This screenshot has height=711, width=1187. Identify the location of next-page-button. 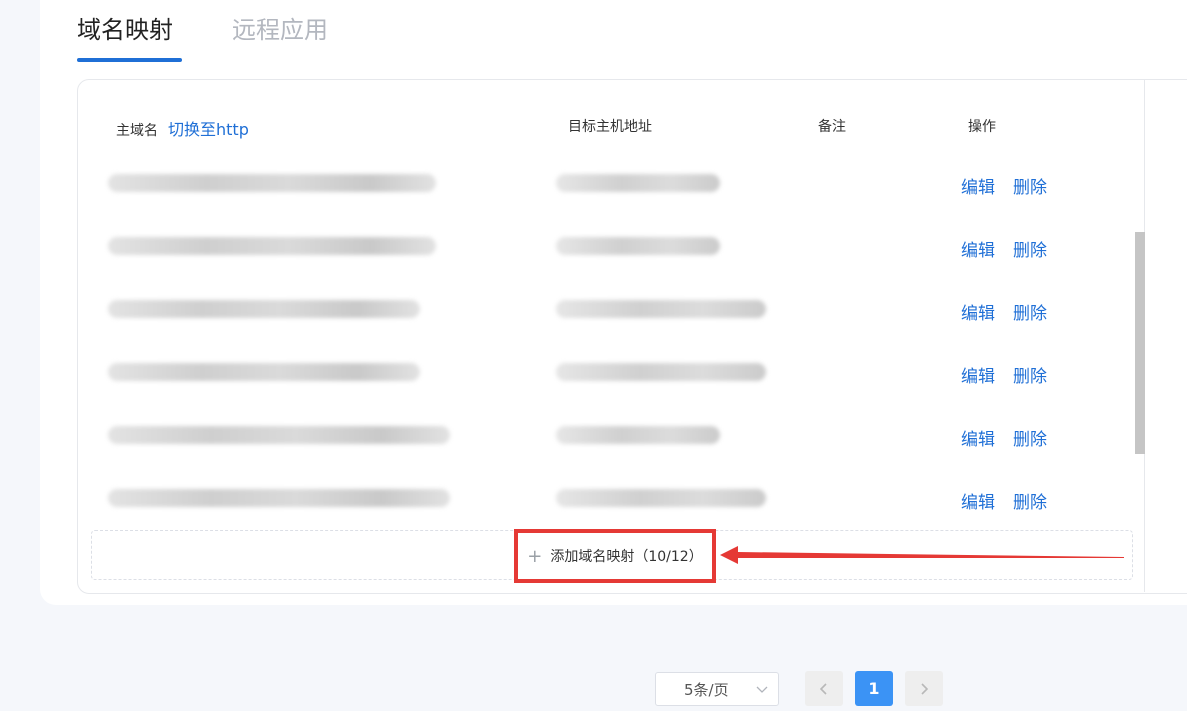
(924, 688).